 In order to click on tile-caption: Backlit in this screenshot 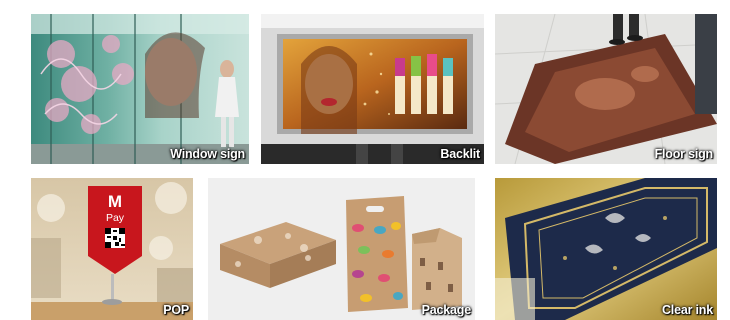, I will do `click(460, 154)`.